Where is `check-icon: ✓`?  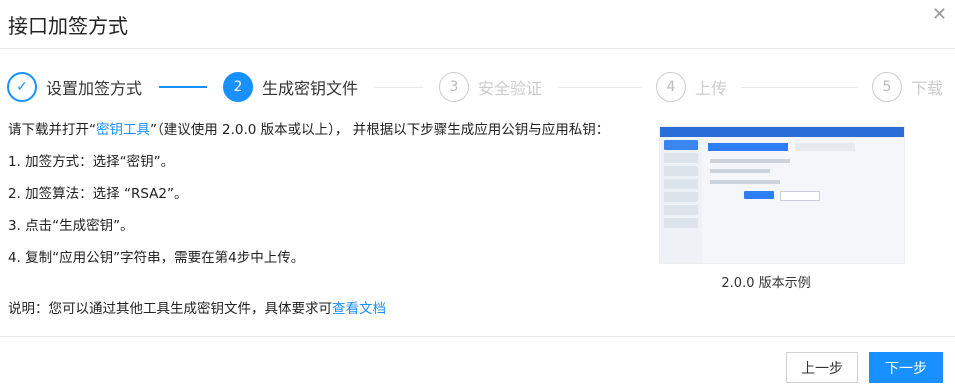 check-icon: ✓ is located at coordinates (22, 87).